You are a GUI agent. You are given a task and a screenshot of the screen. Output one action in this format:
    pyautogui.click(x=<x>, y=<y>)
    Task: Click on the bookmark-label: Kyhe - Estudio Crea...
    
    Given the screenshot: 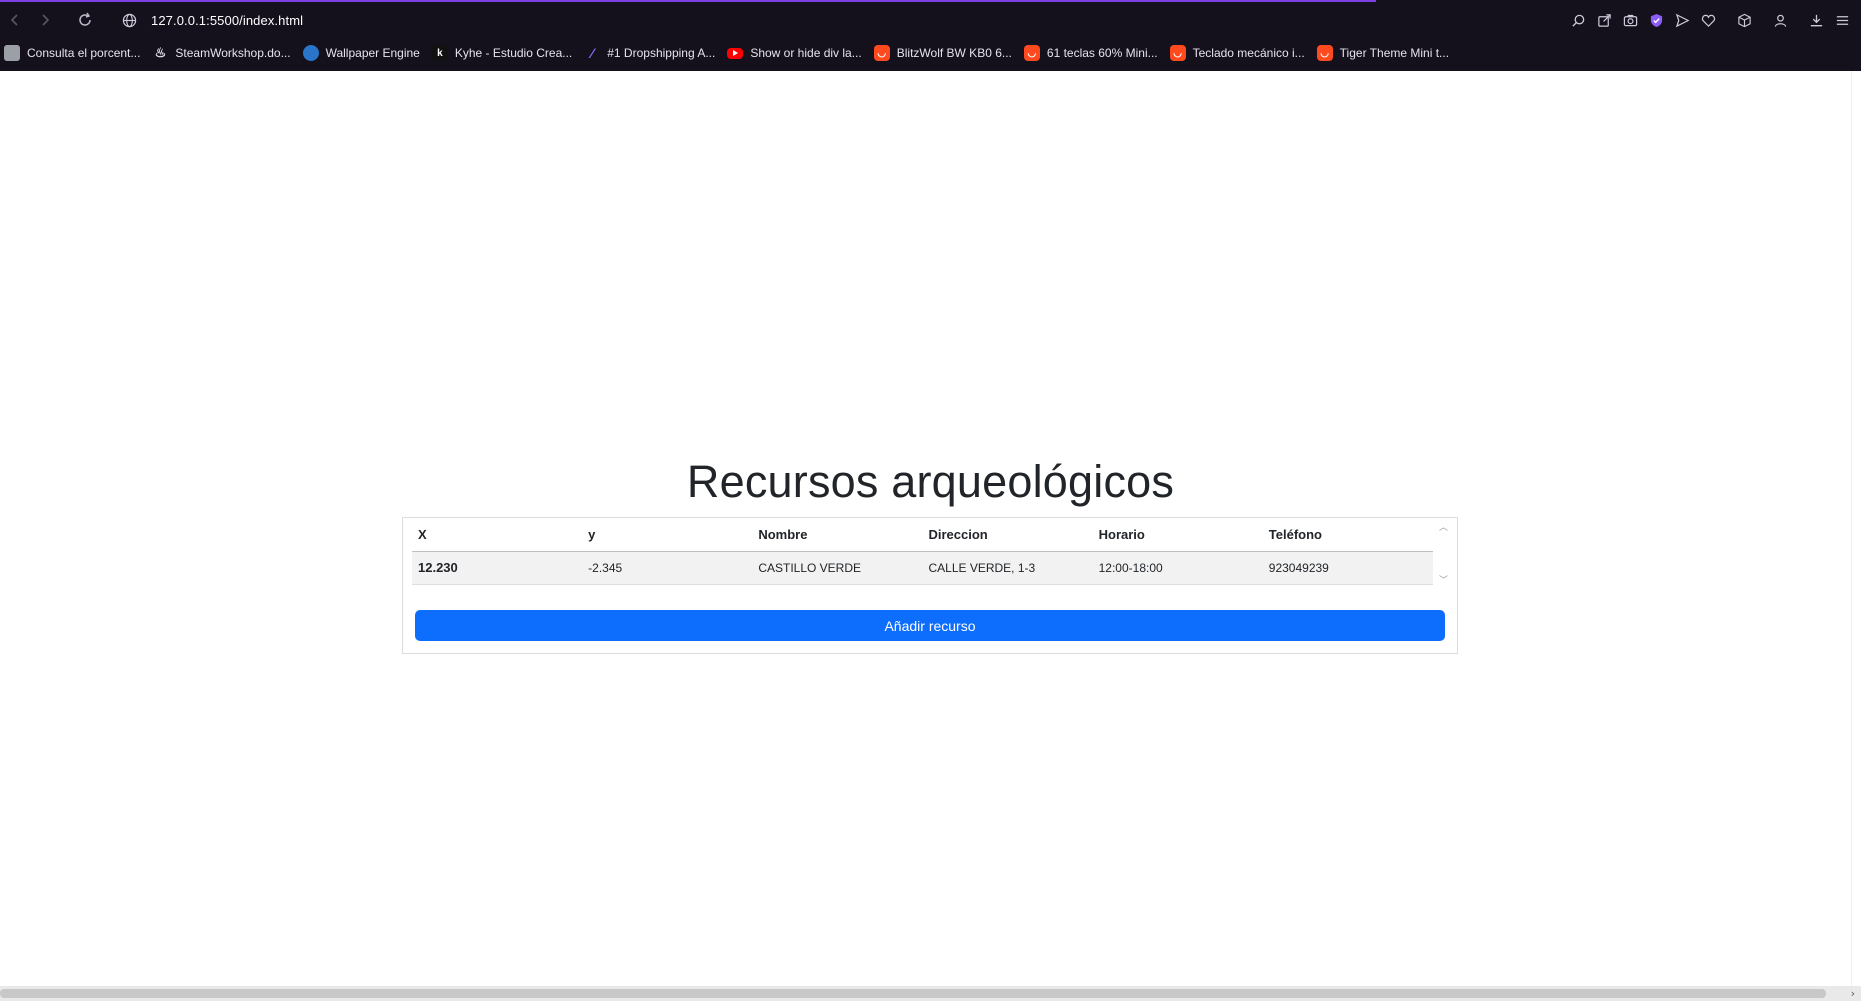 What is the action you would take?
    pyautogui.click(x=513, y=53)
    